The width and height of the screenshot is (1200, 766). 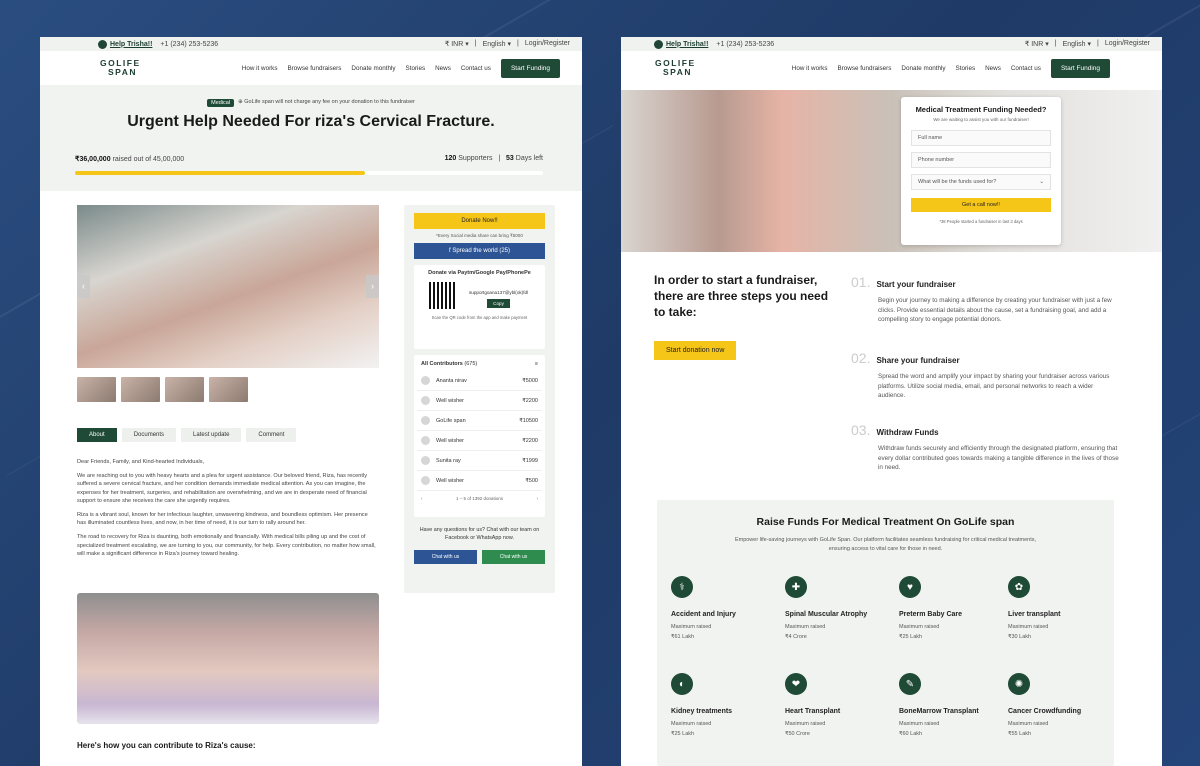 What do you see at coordinates (372, 286) in the screenshot?
I see `next-arrow-icon: ›` at bounding box center [372, 286].